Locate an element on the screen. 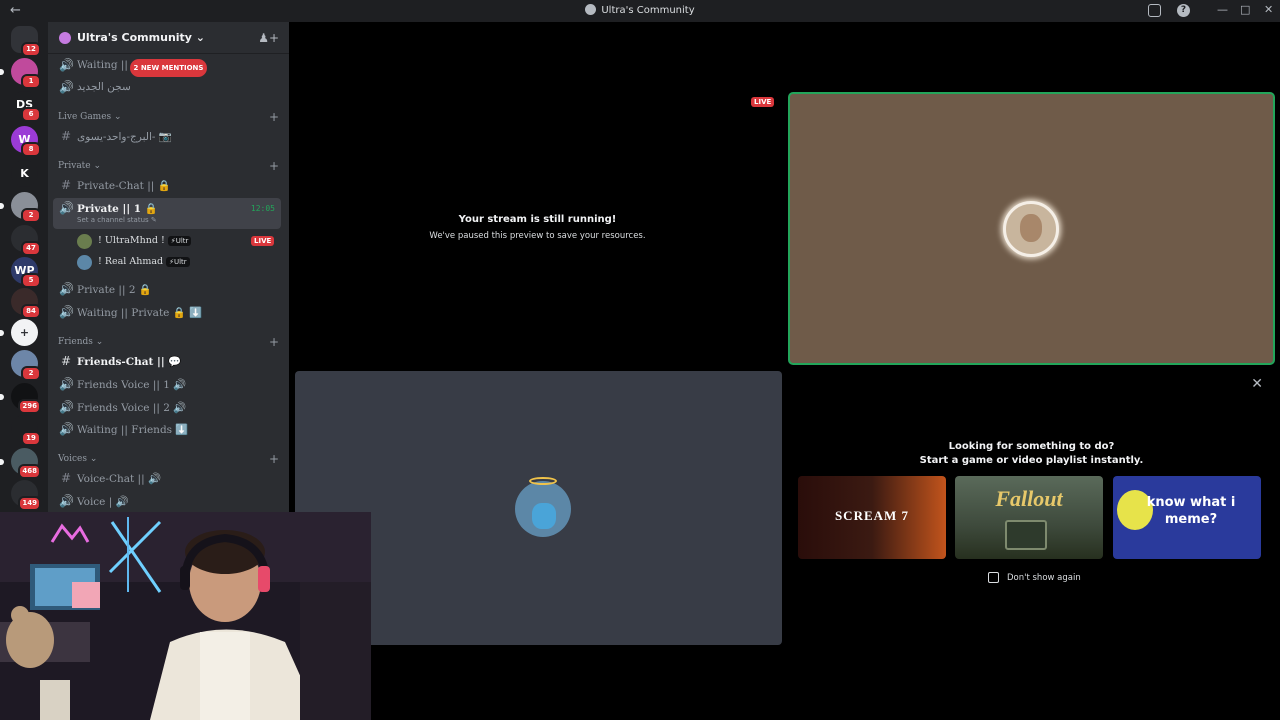 This screenshot has height=720, width=1280. minimize-icon: — is located at coordinates (1222, 9).